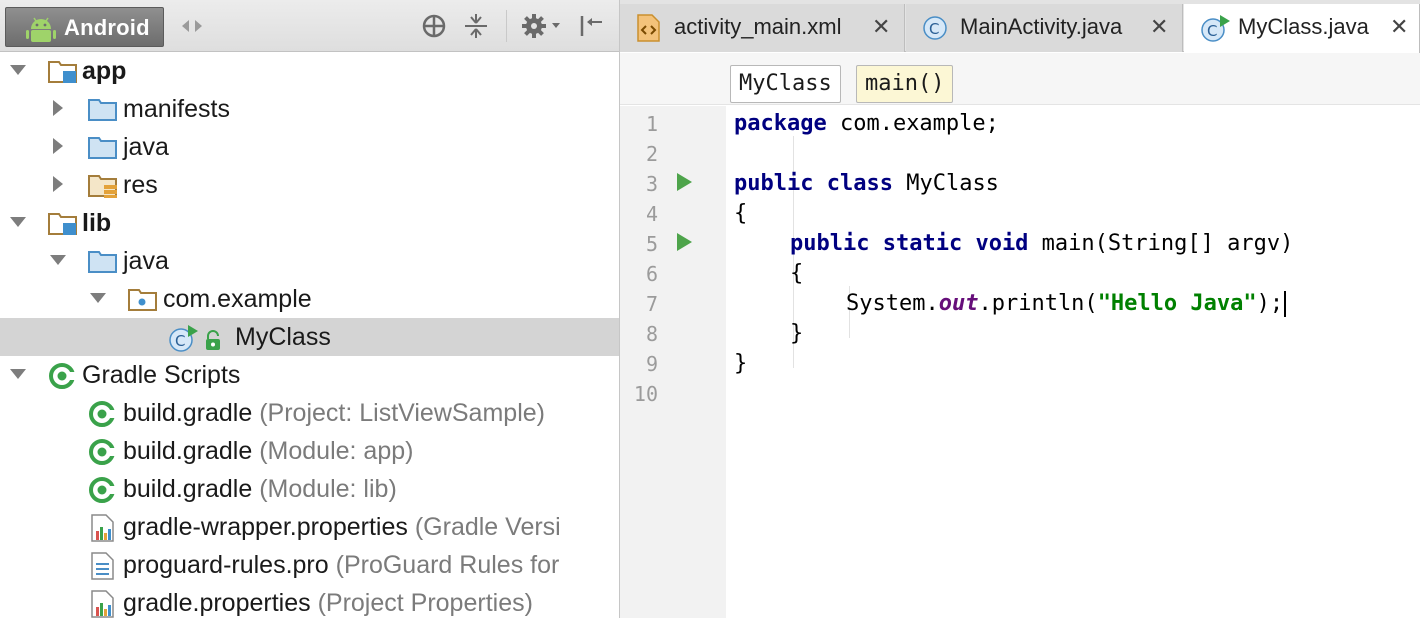 The width and height of the screenshot is (1420, 618). I want to click on code-line-4: {, so click(740, 213).